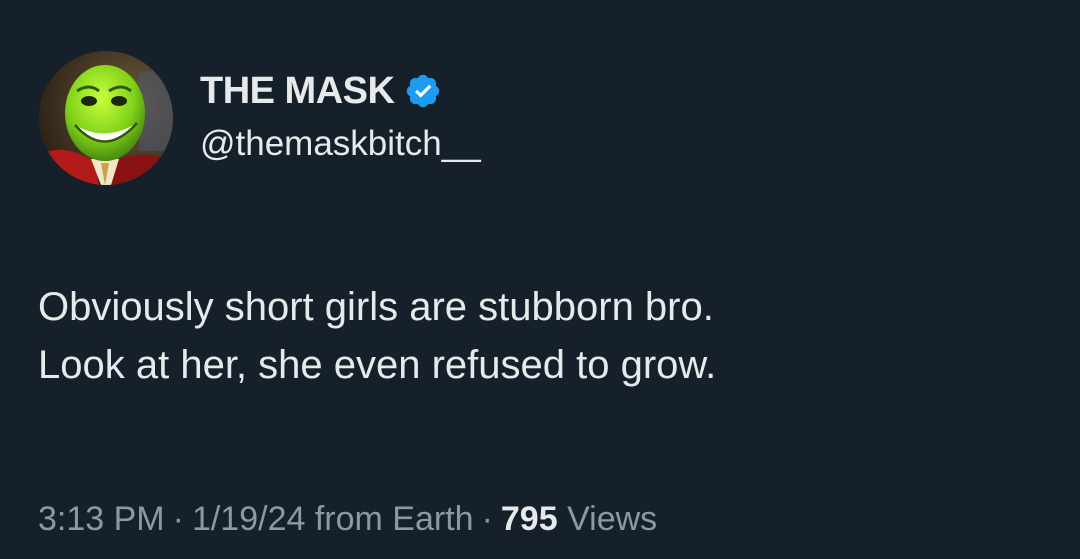 The width and height of the screenshot is (1080, 559). Describe the element at coordinates (340, 144) in the screenshot. I see `user-handle: @themaskbitch__` at that location.